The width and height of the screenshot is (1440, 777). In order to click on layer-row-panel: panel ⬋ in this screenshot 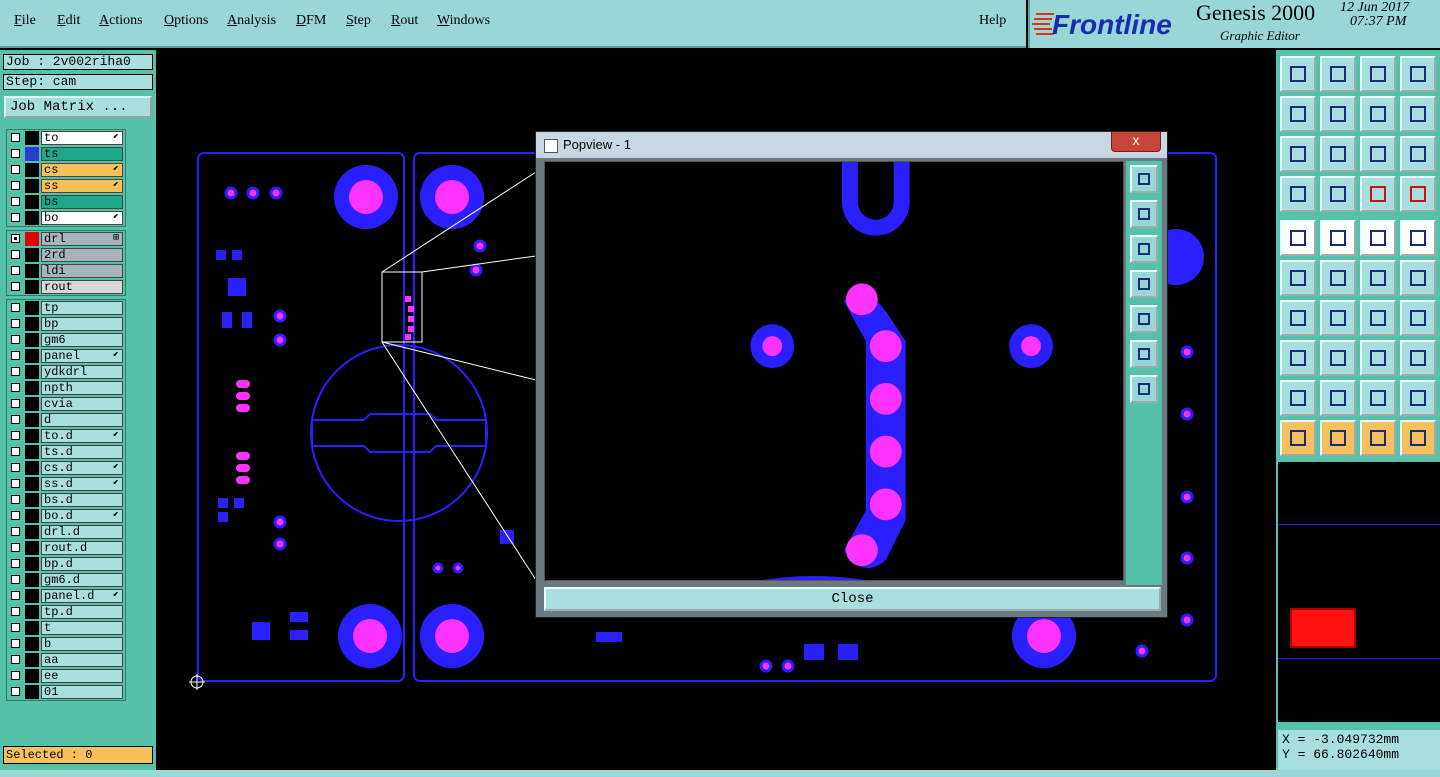, I will do `click(66, 356)`.